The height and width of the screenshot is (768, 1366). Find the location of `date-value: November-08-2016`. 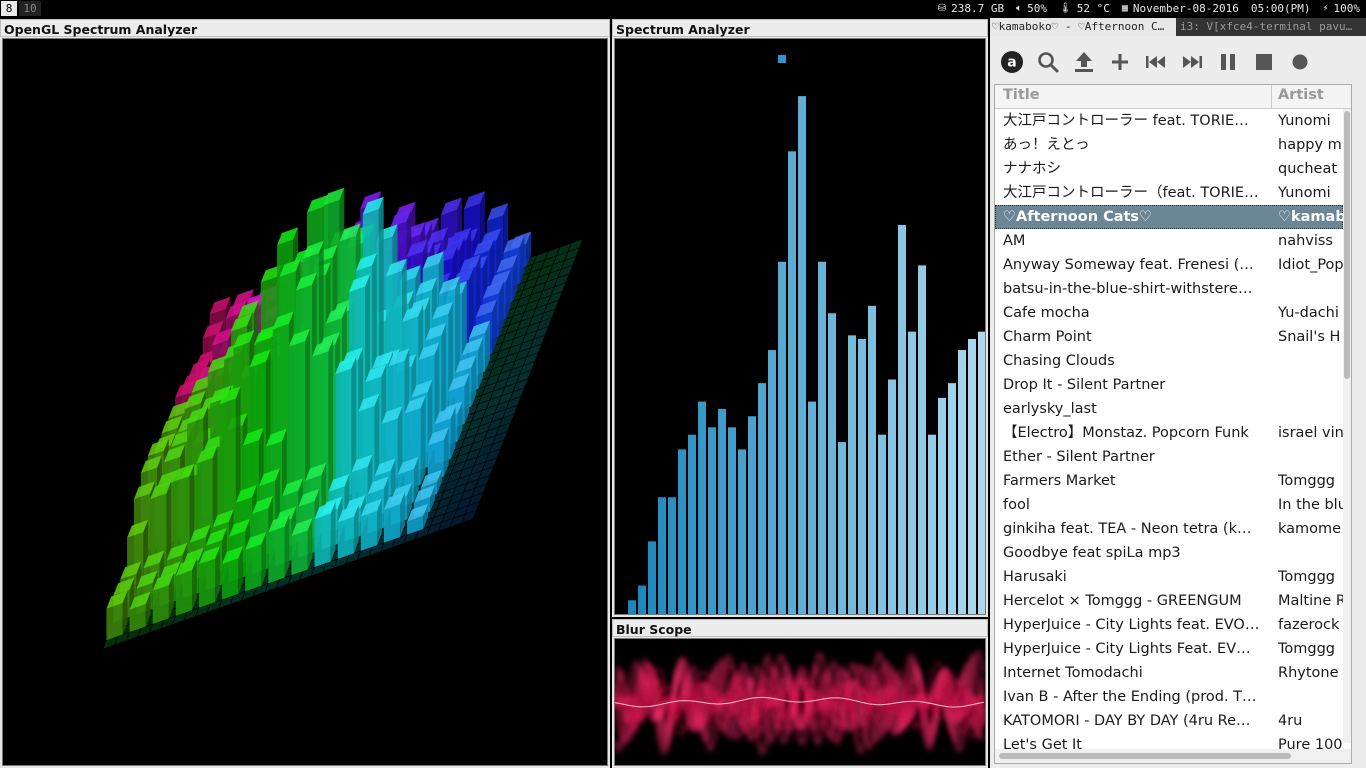

date-value: November-08-2016 is located at coordinates (1185, 8).